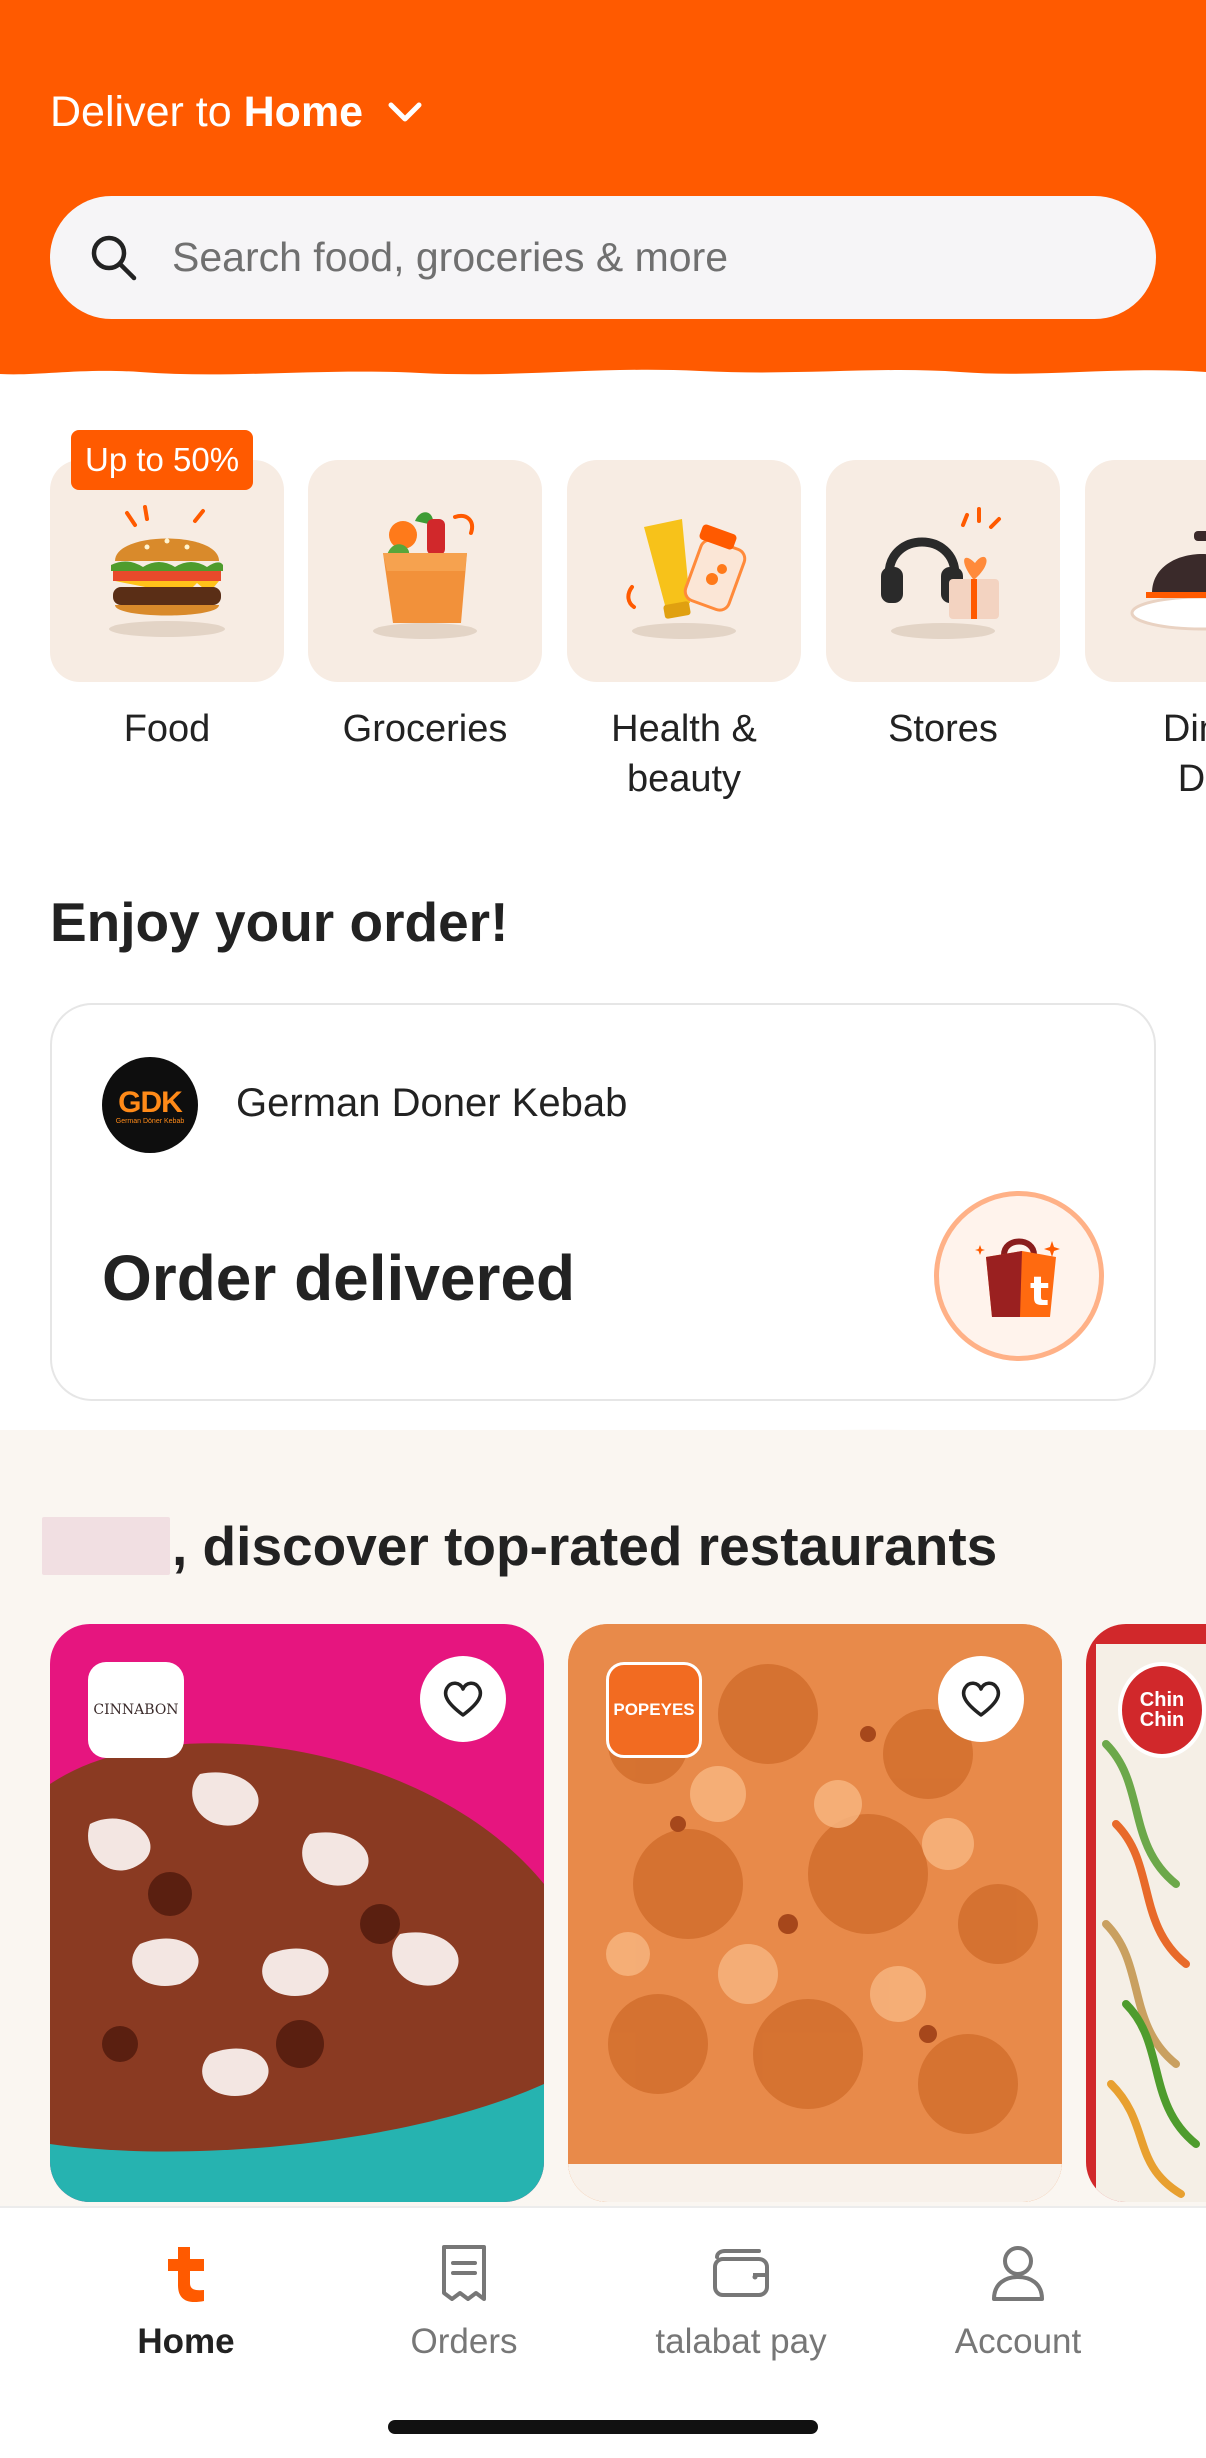 This screenshot has width=1206, height=2458. I want to click on category-label: Stores, so click(943, 729).